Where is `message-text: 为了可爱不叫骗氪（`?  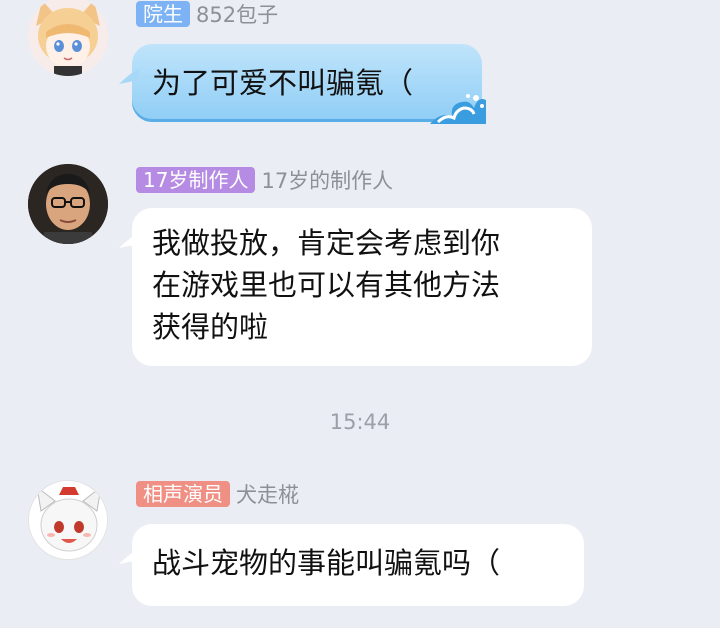 message-text: 为了可爱不叫骗氪（ is located at coordinates (283, 83).